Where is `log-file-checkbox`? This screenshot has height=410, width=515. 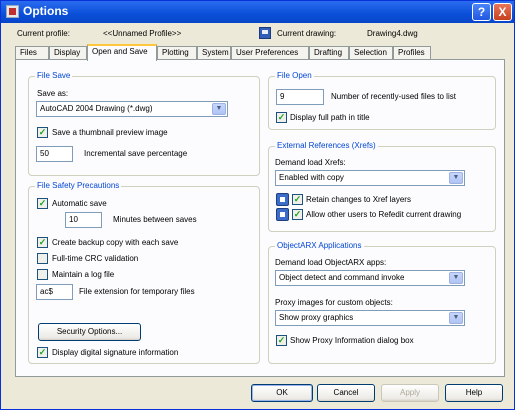 log-file-checkbox is located at coordinates (42, 274).